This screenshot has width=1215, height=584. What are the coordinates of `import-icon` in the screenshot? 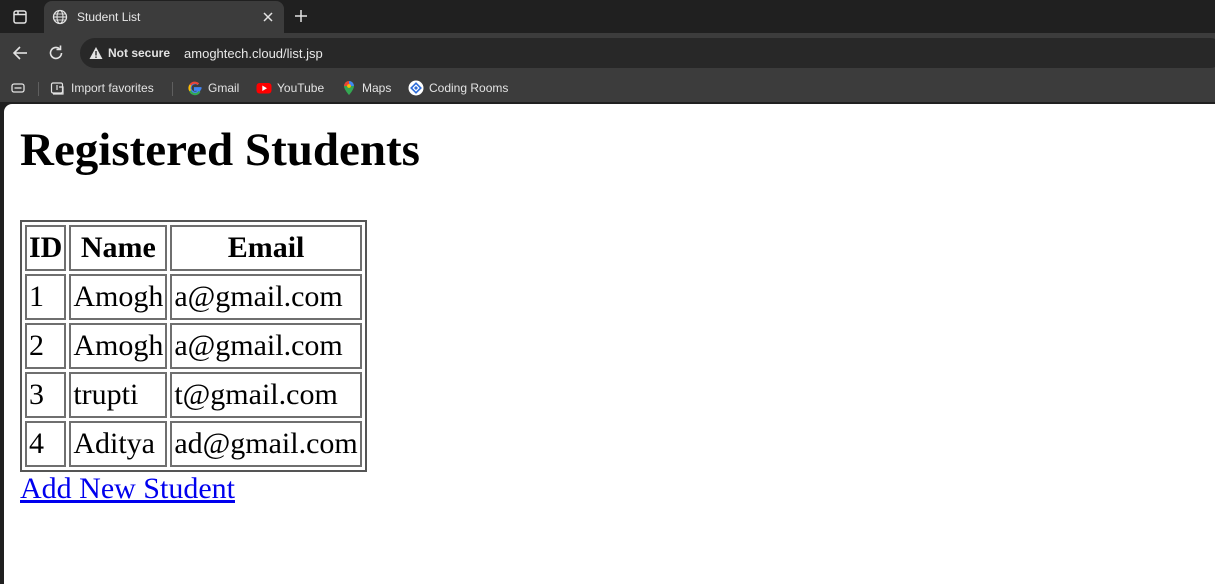 It's located at (57, 88).